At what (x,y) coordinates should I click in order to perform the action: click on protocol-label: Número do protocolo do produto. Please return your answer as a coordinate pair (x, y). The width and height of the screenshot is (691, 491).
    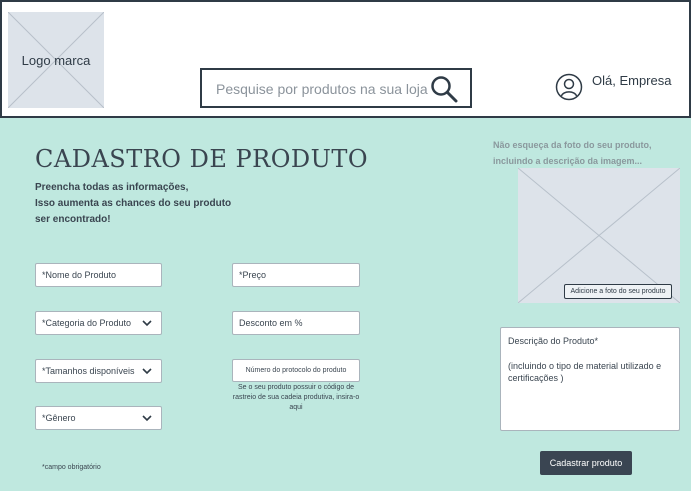
    Looking at the image, I should click on (296, 370).